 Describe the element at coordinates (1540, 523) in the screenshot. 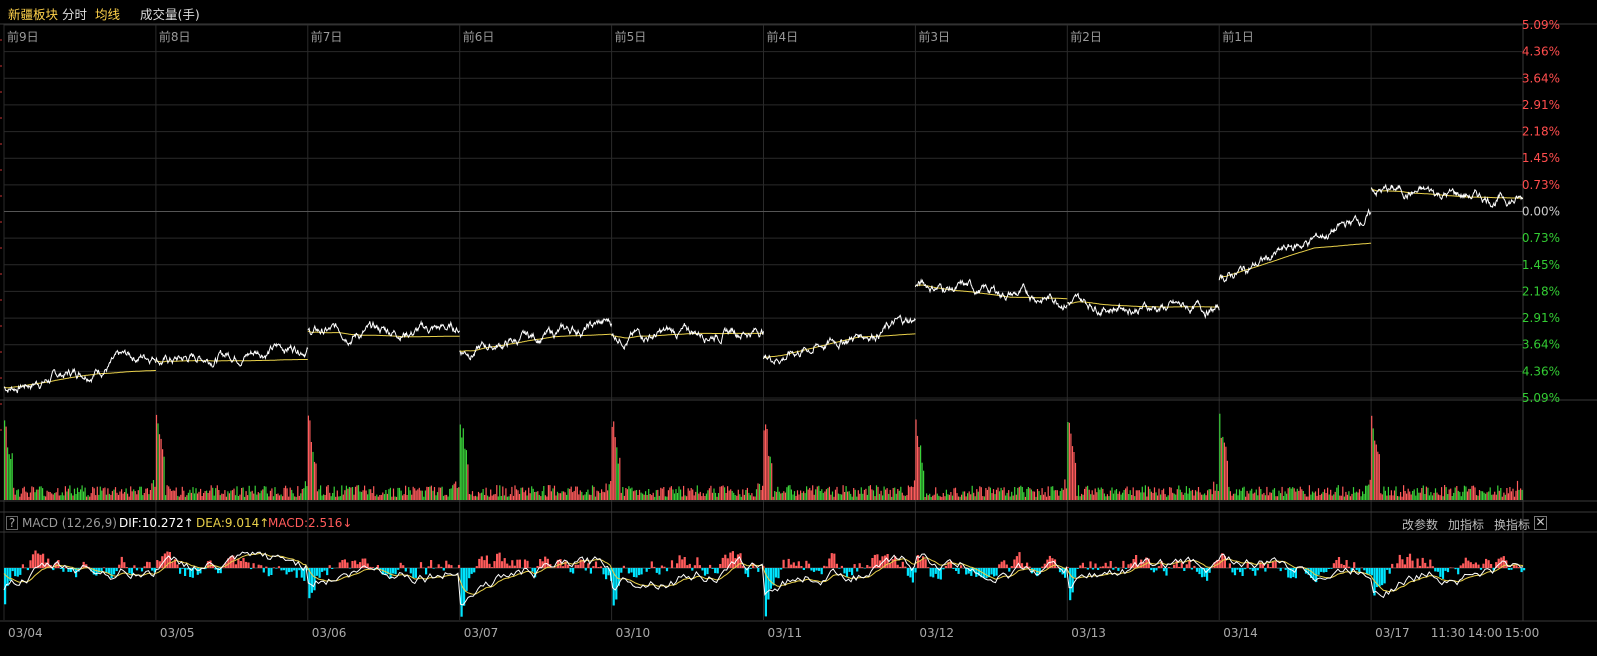

I see `close-macd-icon: ✕` at that location.